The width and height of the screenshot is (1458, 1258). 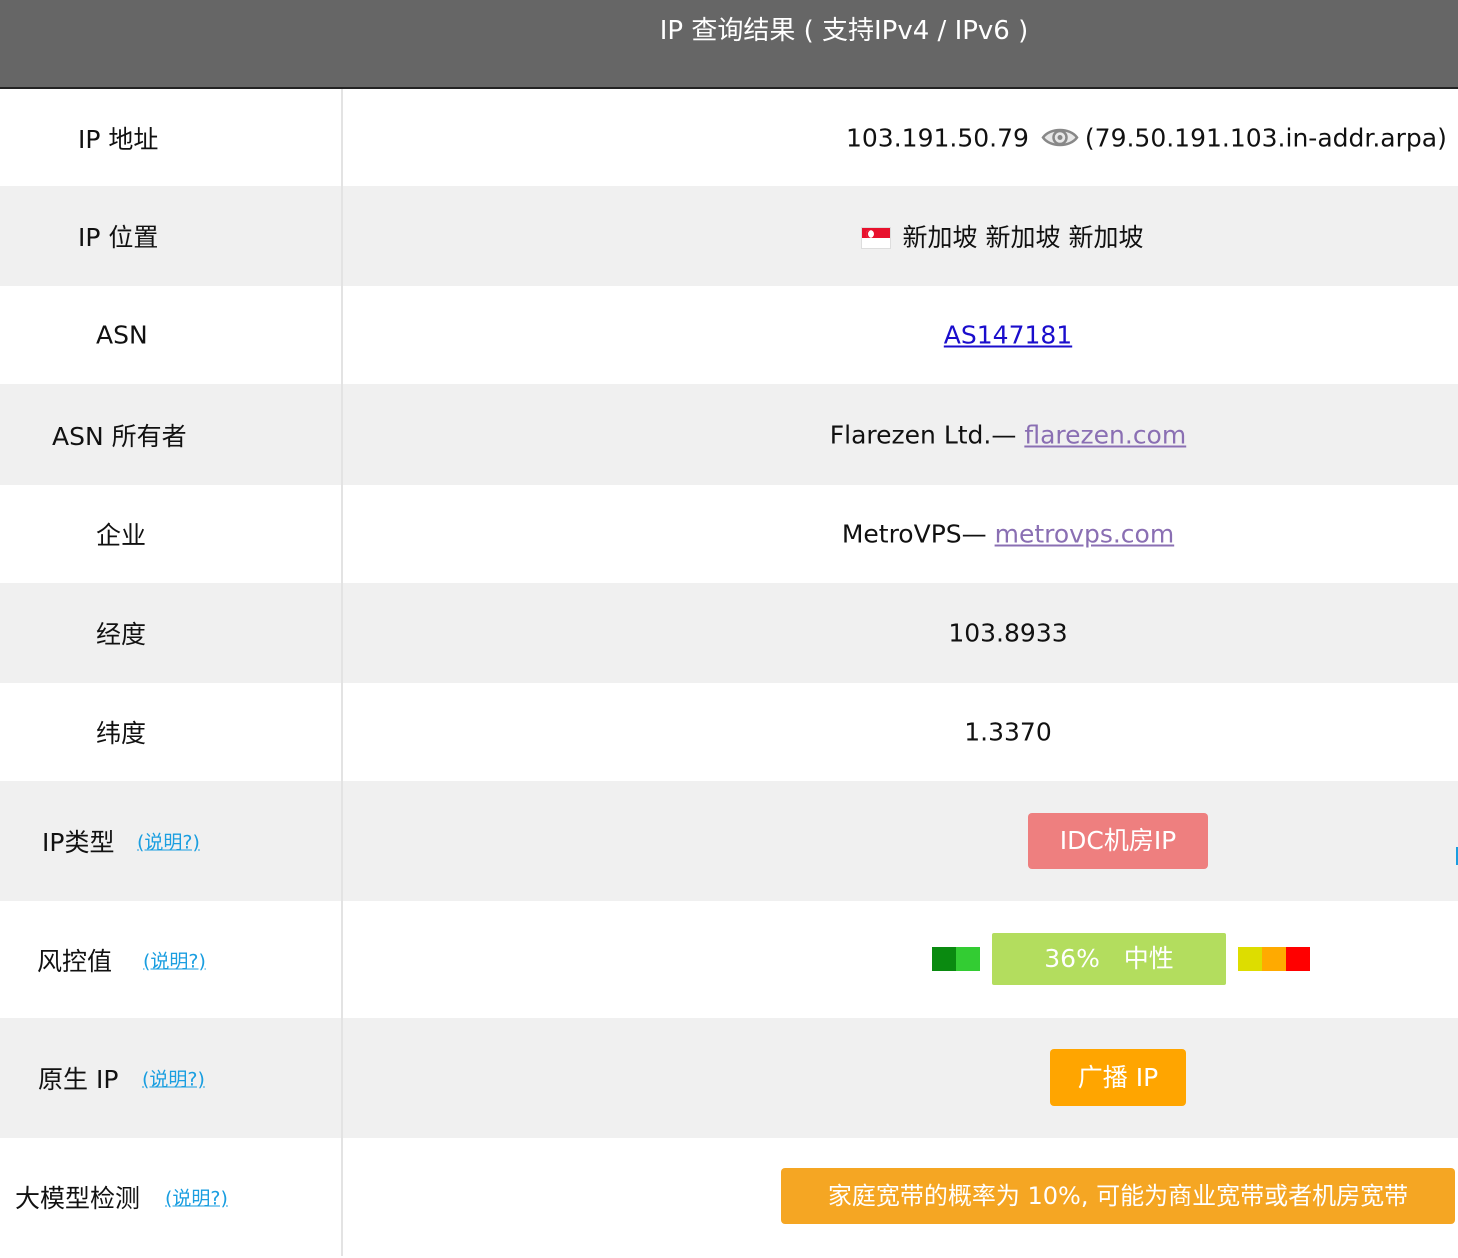 I want to click on ip-type-label: IP类型, so click(x=78, y=842).